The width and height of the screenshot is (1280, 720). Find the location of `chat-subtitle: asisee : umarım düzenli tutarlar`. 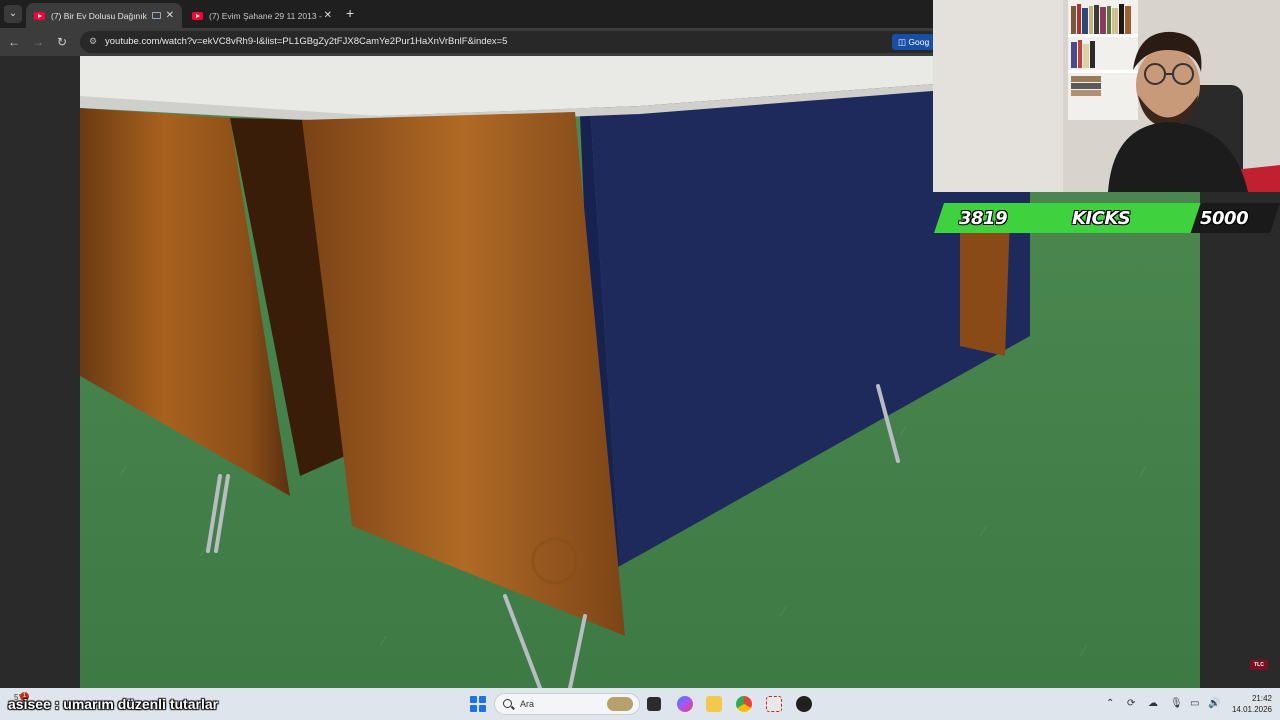

chat-subtitle: asisee : umarım düzenli tutarlar is located at coordinates (113, 704).